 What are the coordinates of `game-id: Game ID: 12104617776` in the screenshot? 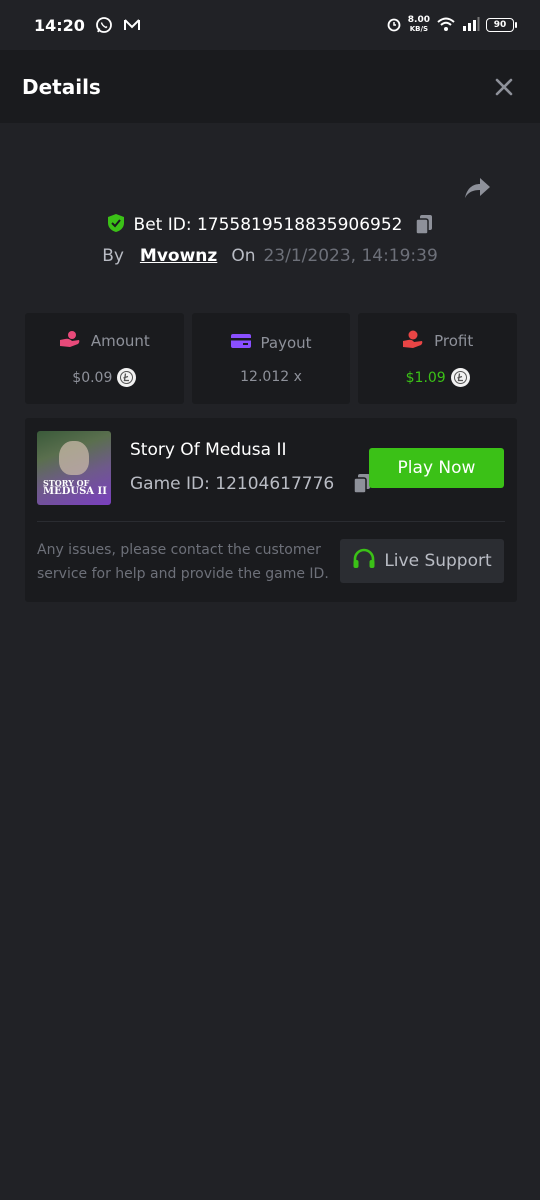 It's located at (232, 484).